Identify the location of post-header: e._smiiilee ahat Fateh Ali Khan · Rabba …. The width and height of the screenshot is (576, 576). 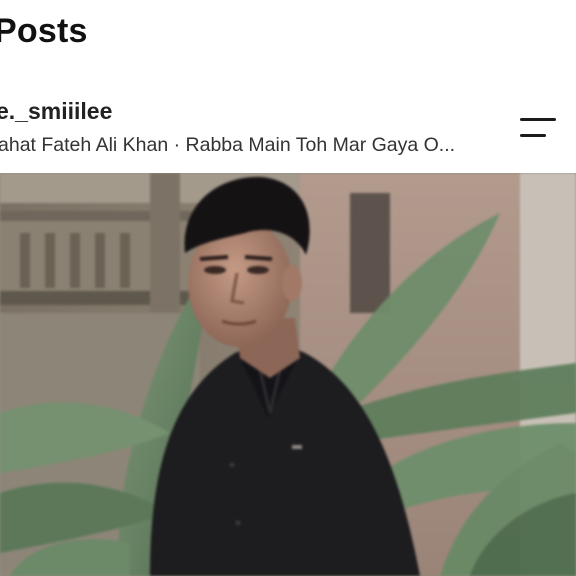
(288, 132).